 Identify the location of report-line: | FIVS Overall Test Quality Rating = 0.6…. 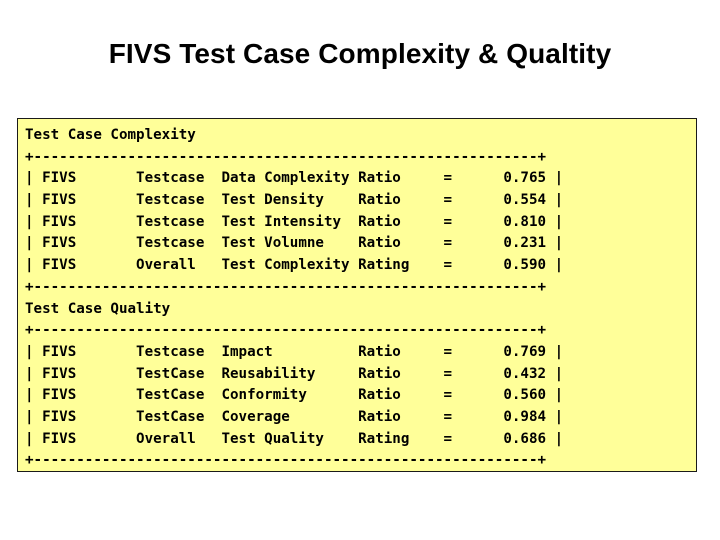
(294, 438).